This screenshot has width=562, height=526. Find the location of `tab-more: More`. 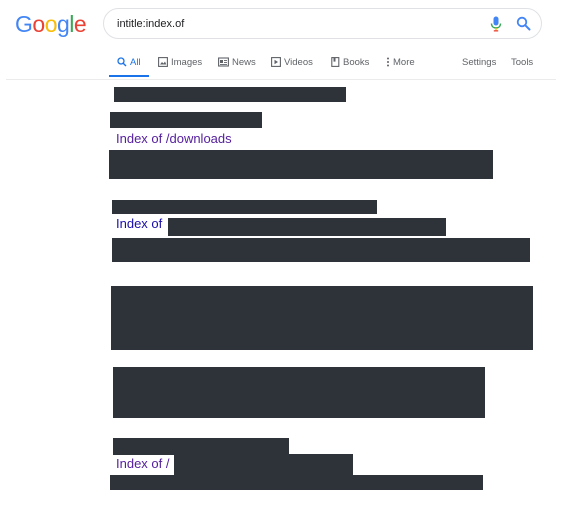

tab-more: More is located at coordinates (400, 67).